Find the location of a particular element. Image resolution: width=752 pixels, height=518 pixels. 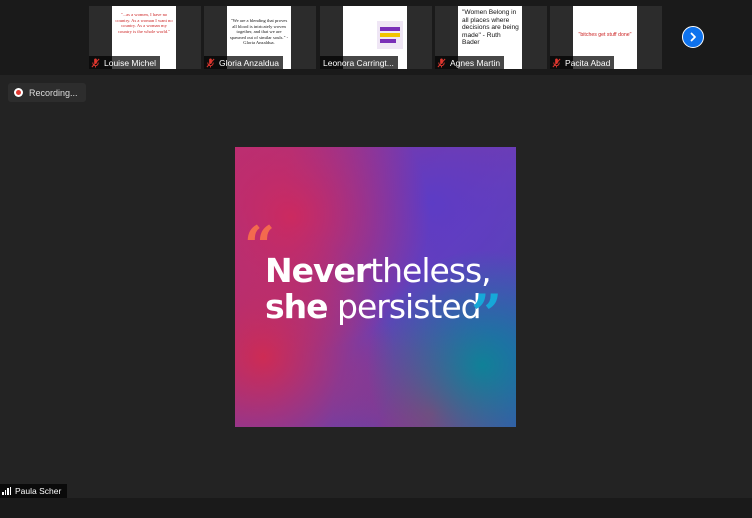

signal-bars-icon is located at coordinates (6, 491).